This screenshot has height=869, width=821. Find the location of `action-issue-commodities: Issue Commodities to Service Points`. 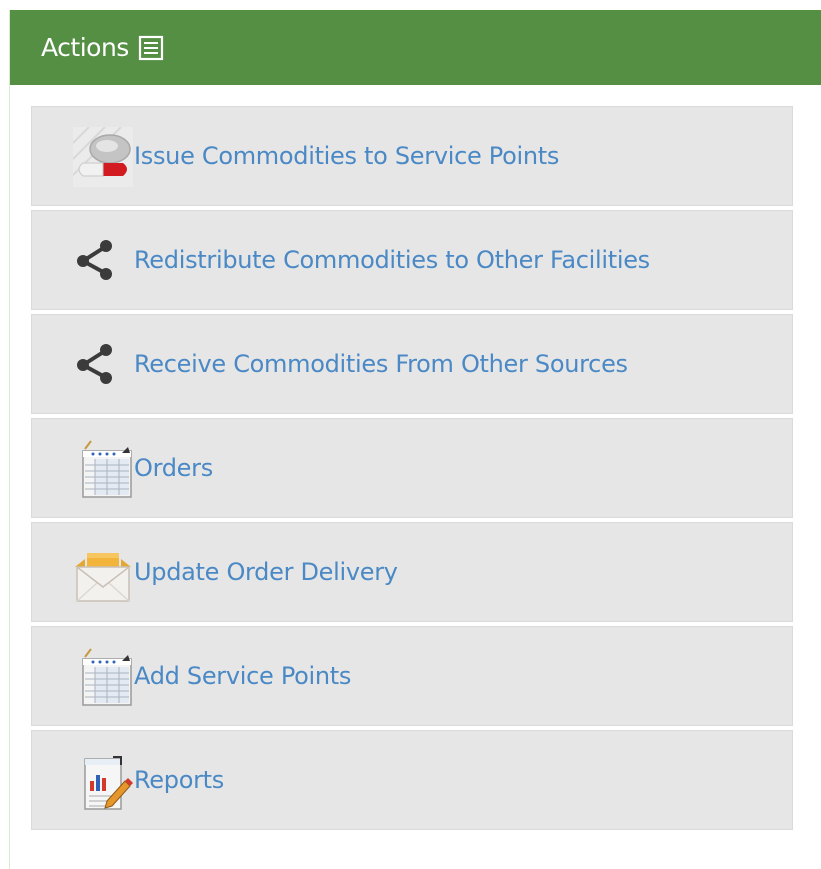

action-issue-commodities: Issue Commodities to Service Points is located at coordinates (412, 156).